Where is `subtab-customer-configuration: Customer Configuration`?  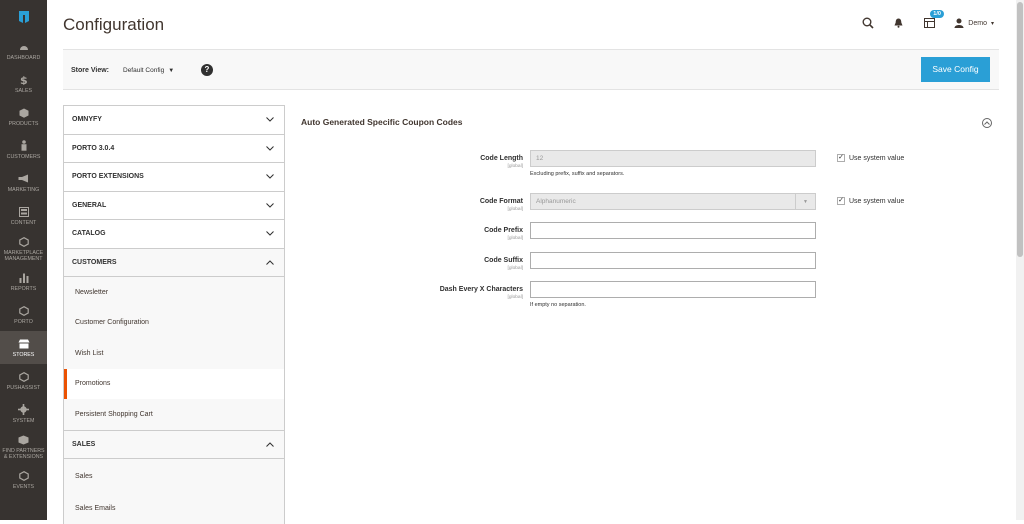
subtab-customer-configuration: Customer Configuration is located at coordinates (174, 323).